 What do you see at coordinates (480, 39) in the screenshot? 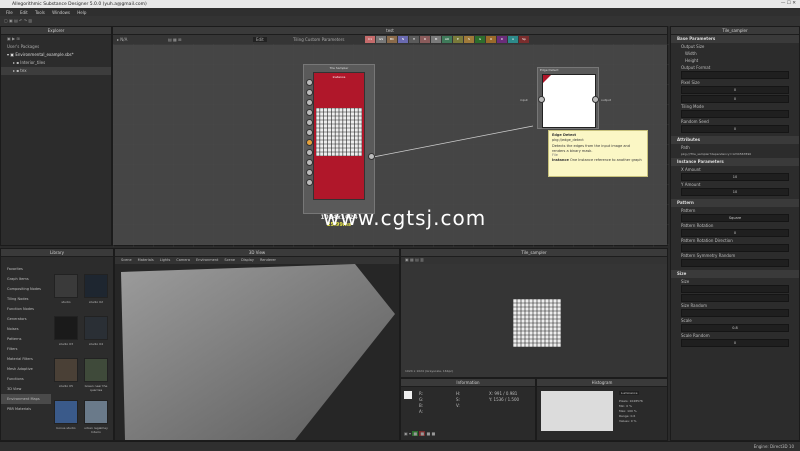
I see `channel-swatch: G` at bounding box center [480, 39].